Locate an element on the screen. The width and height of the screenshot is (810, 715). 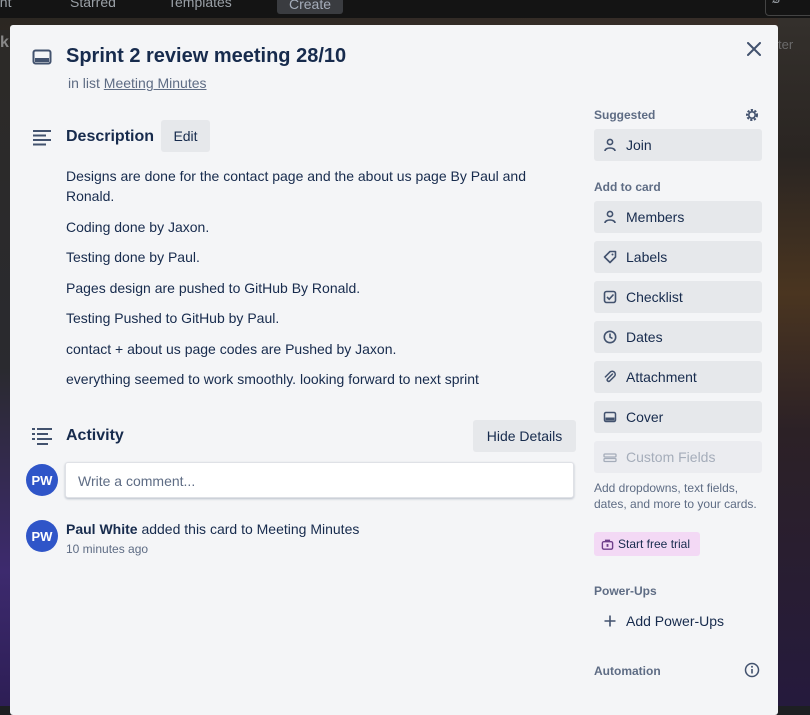
cover-icon is located at coordinates (610, 417).